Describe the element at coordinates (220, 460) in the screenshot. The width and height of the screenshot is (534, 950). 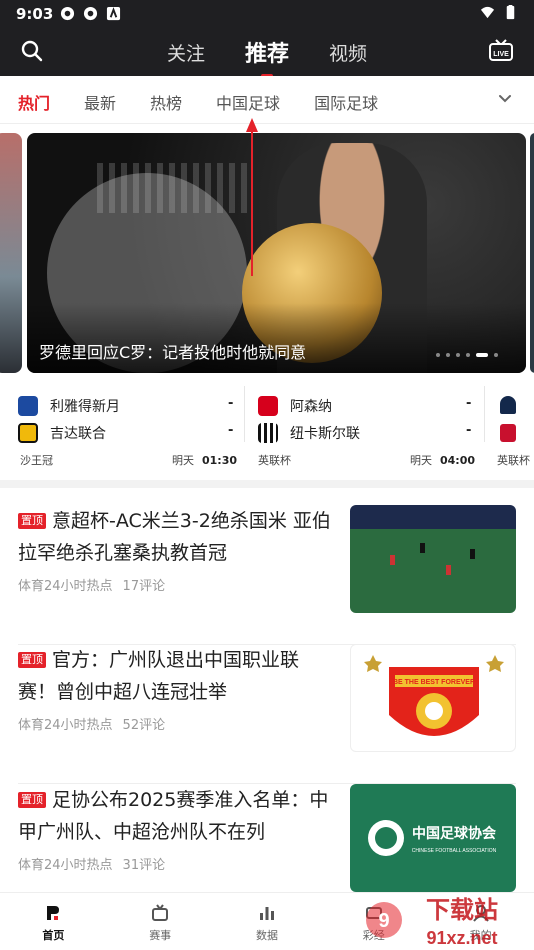
I see `match-clock: 01:30` at that location.